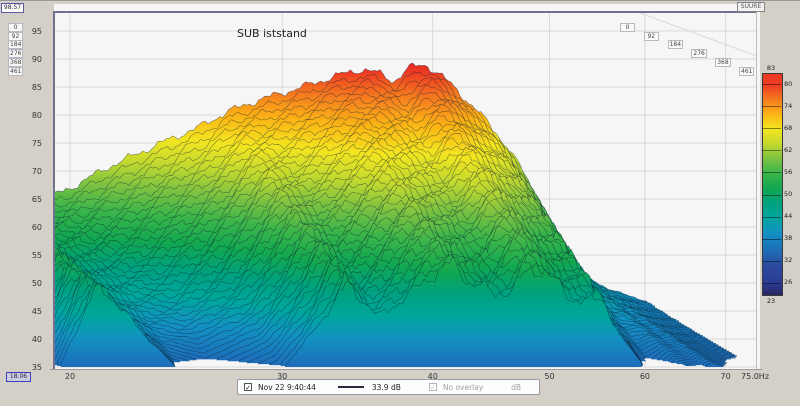 This screenshot has width=800, height=406. I want to click on left-limit-line, so click(54, 190).